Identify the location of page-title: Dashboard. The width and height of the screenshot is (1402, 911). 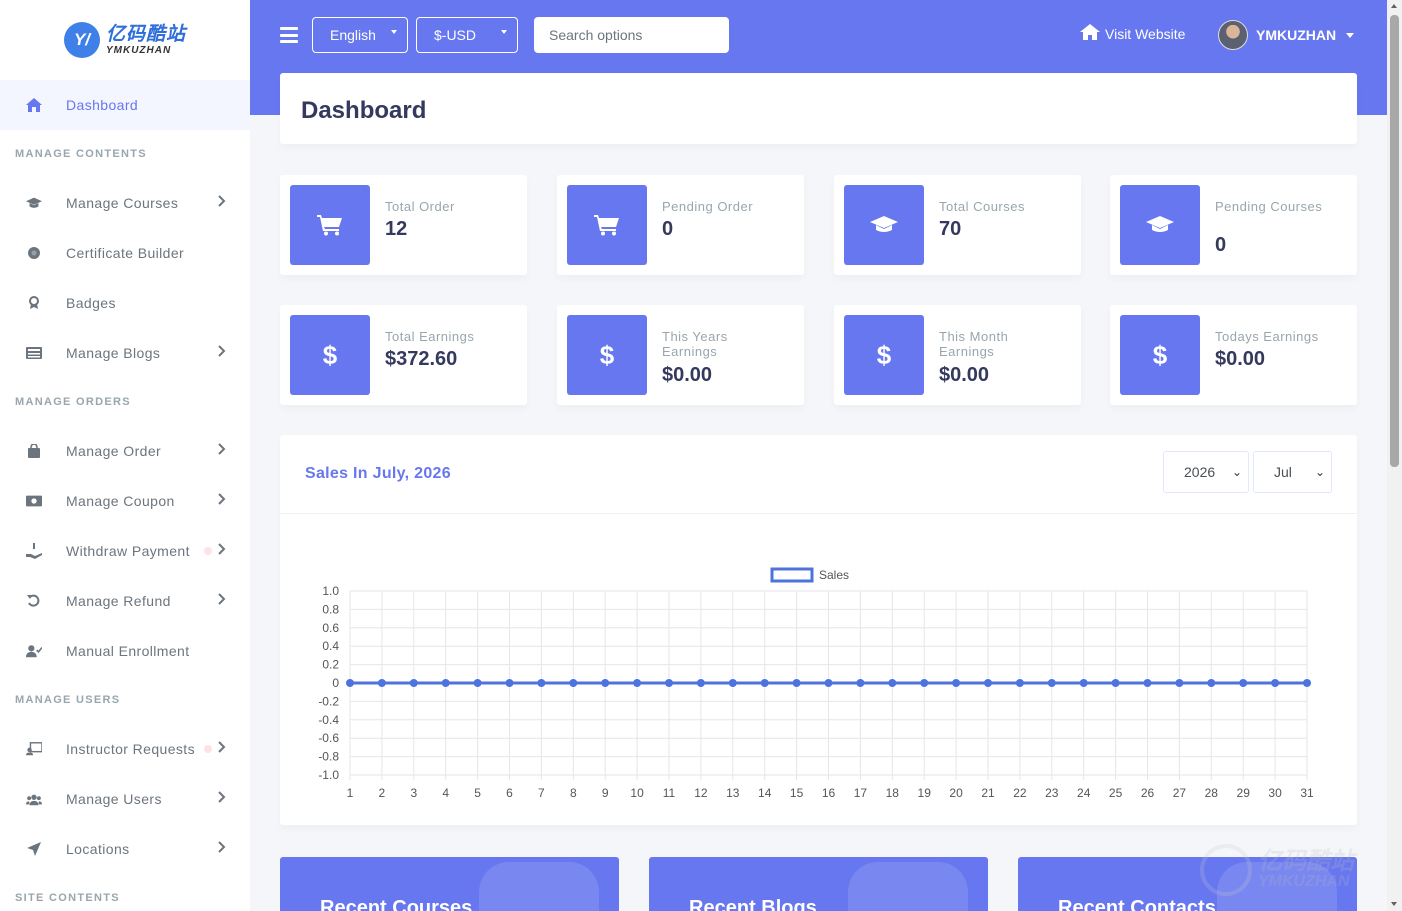
(364, 110).